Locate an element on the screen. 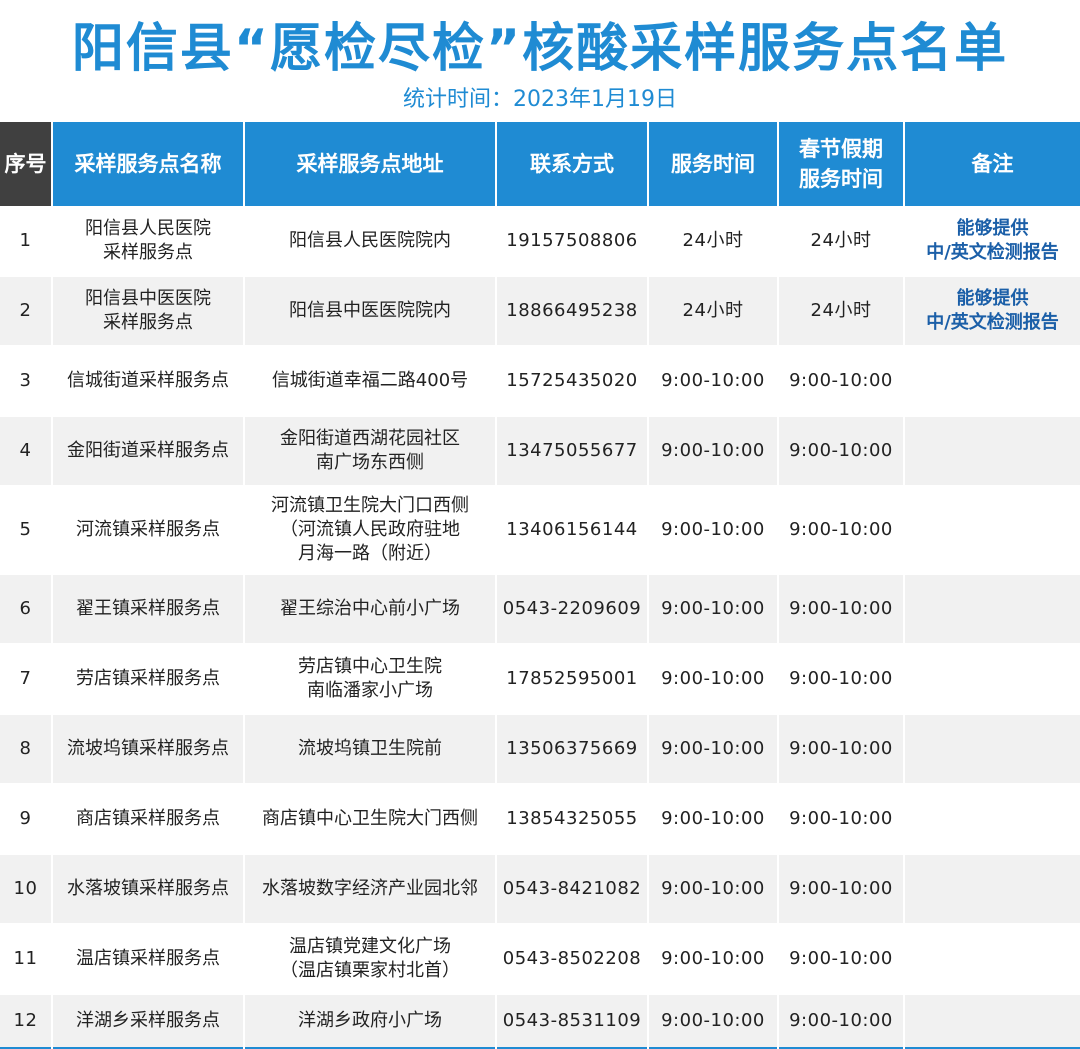  header-phone: 联系方式 is located at coordinates (571, 164).